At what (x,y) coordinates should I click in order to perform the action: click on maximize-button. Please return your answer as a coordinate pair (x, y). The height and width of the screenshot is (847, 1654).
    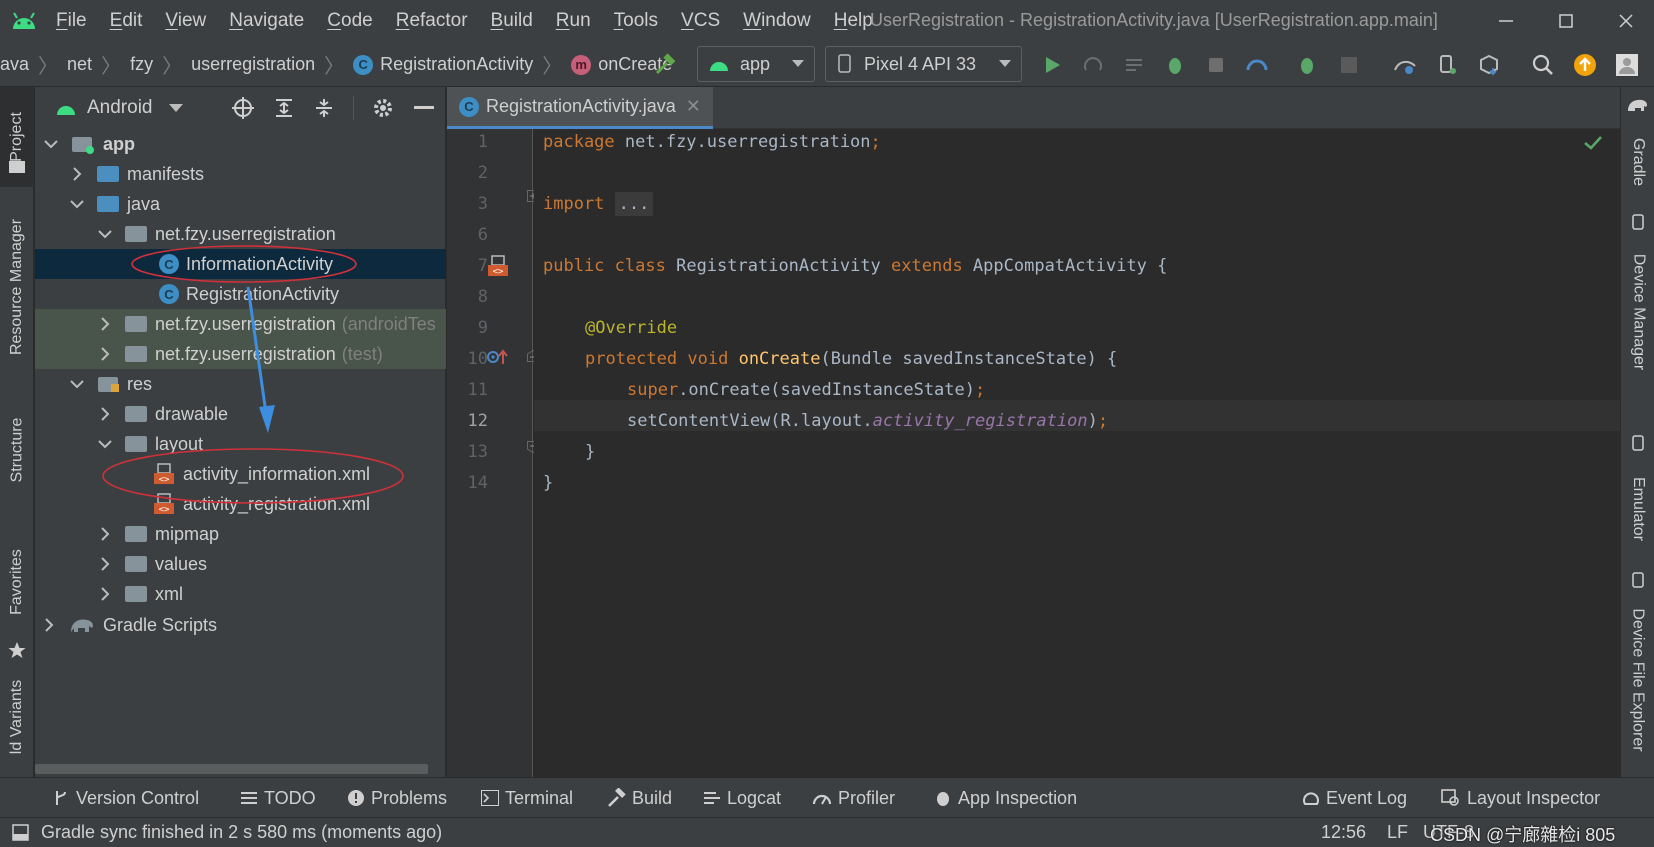
    Looking at the image, I should click on (1566, 21).